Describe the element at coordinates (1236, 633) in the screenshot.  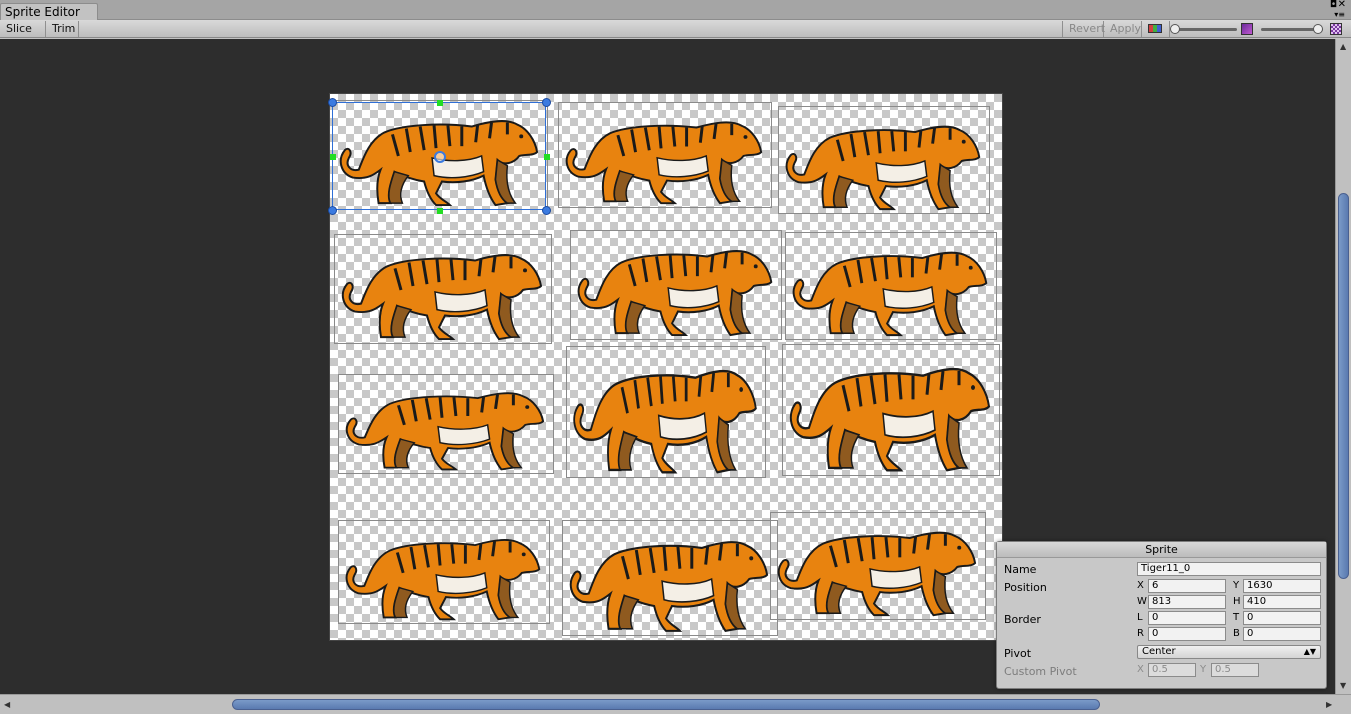
I see `b-label: B` at that location.